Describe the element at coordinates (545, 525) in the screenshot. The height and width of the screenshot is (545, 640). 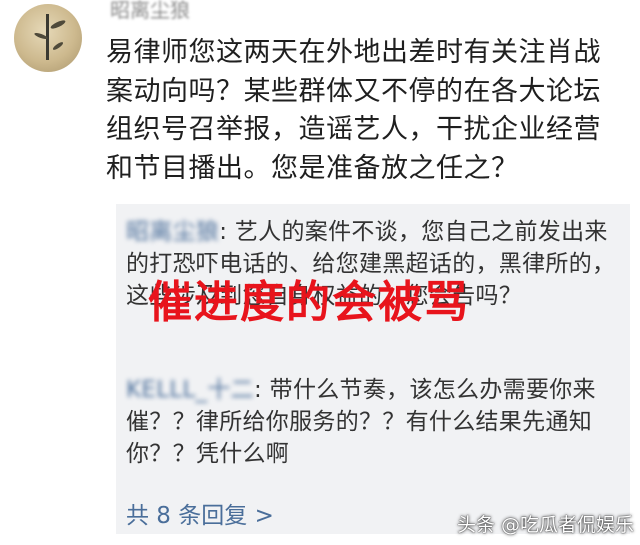
I see `watermark: 头条 @吃瓜者侃娱乐` at that location.